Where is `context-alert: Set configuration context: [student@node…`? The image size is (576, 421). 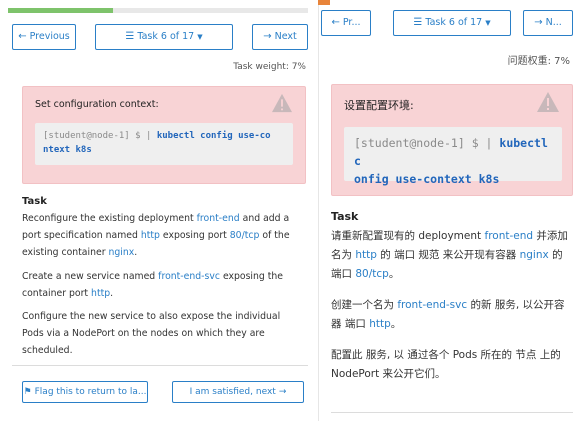
context-alert: Set configuration context: [student@node… is located at coordinates (164, 135).